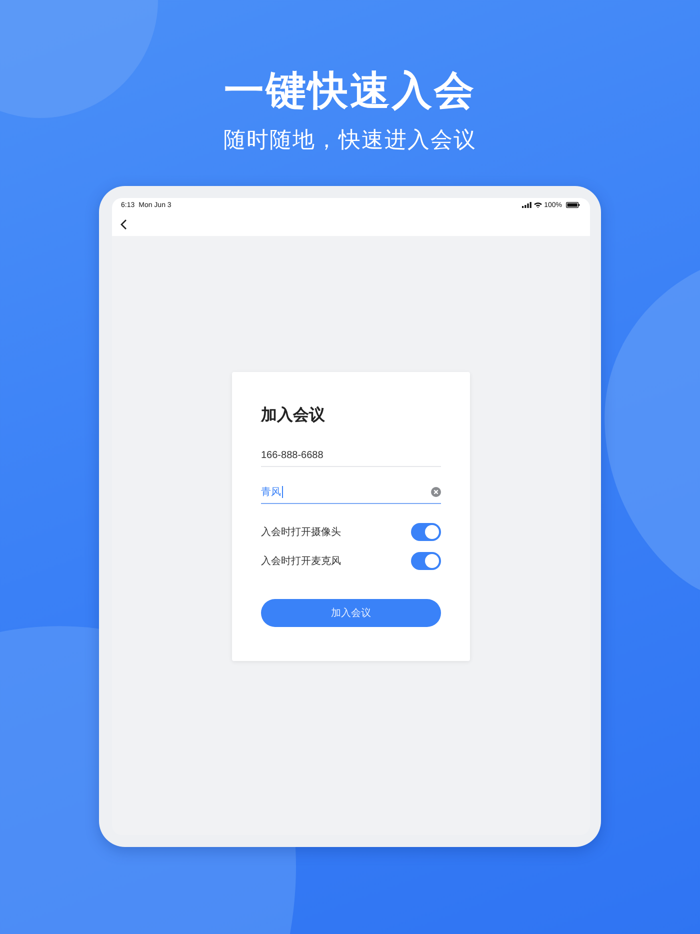  Describe the element at coordinates (301, 532) in the screenshot. I see `option-label: 入会时打开摄像头` at that location.